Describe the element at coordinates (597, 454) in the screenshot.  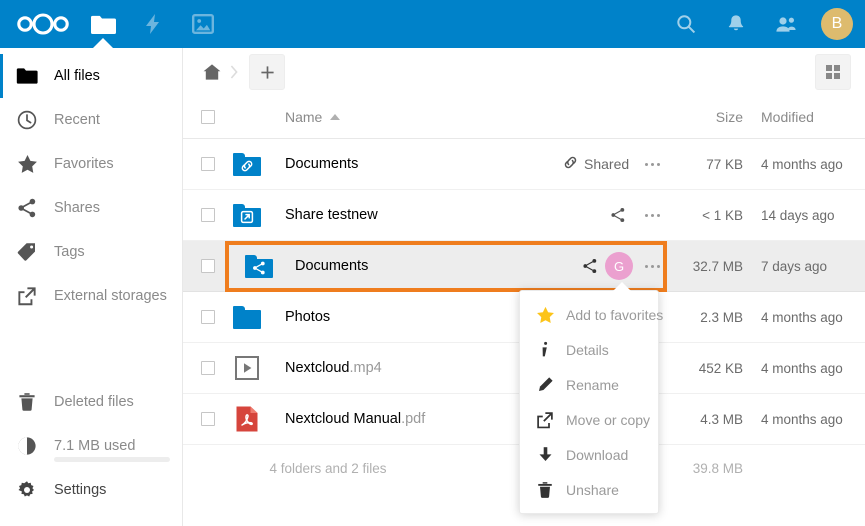
I see `context-menu-label: Download` at that location.